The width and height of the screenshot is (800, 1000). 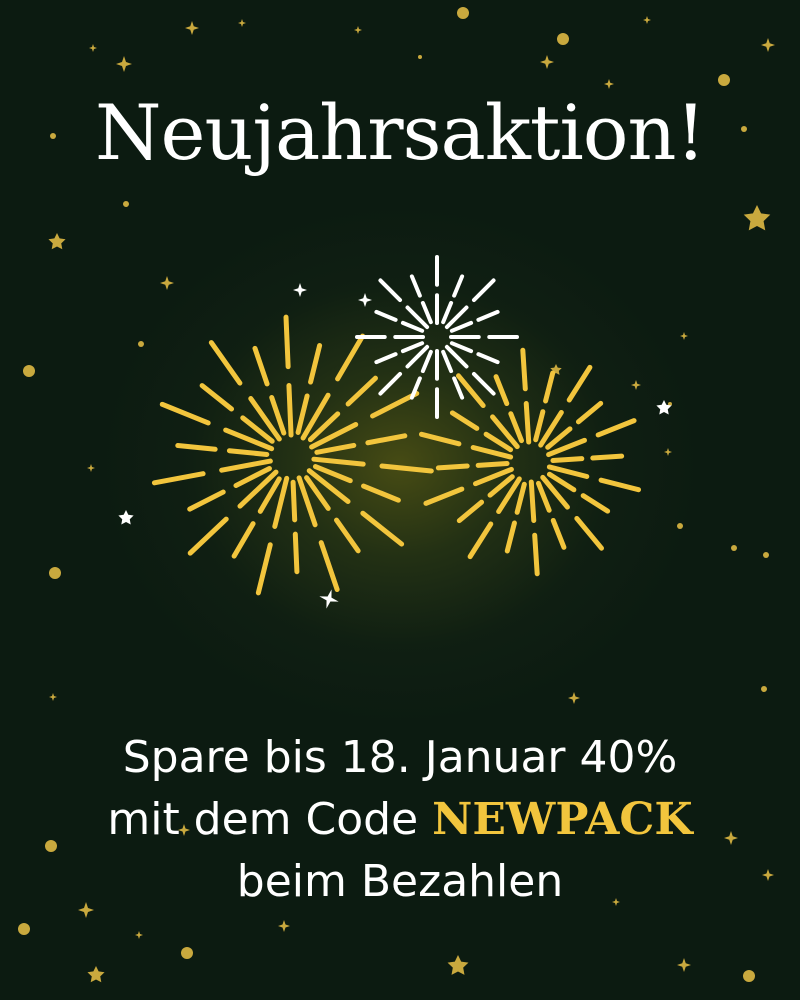 What do you see at coordinates (437, 337) in the screenshot?
I see `firework-burst-top` at bounding box center [437, 337].